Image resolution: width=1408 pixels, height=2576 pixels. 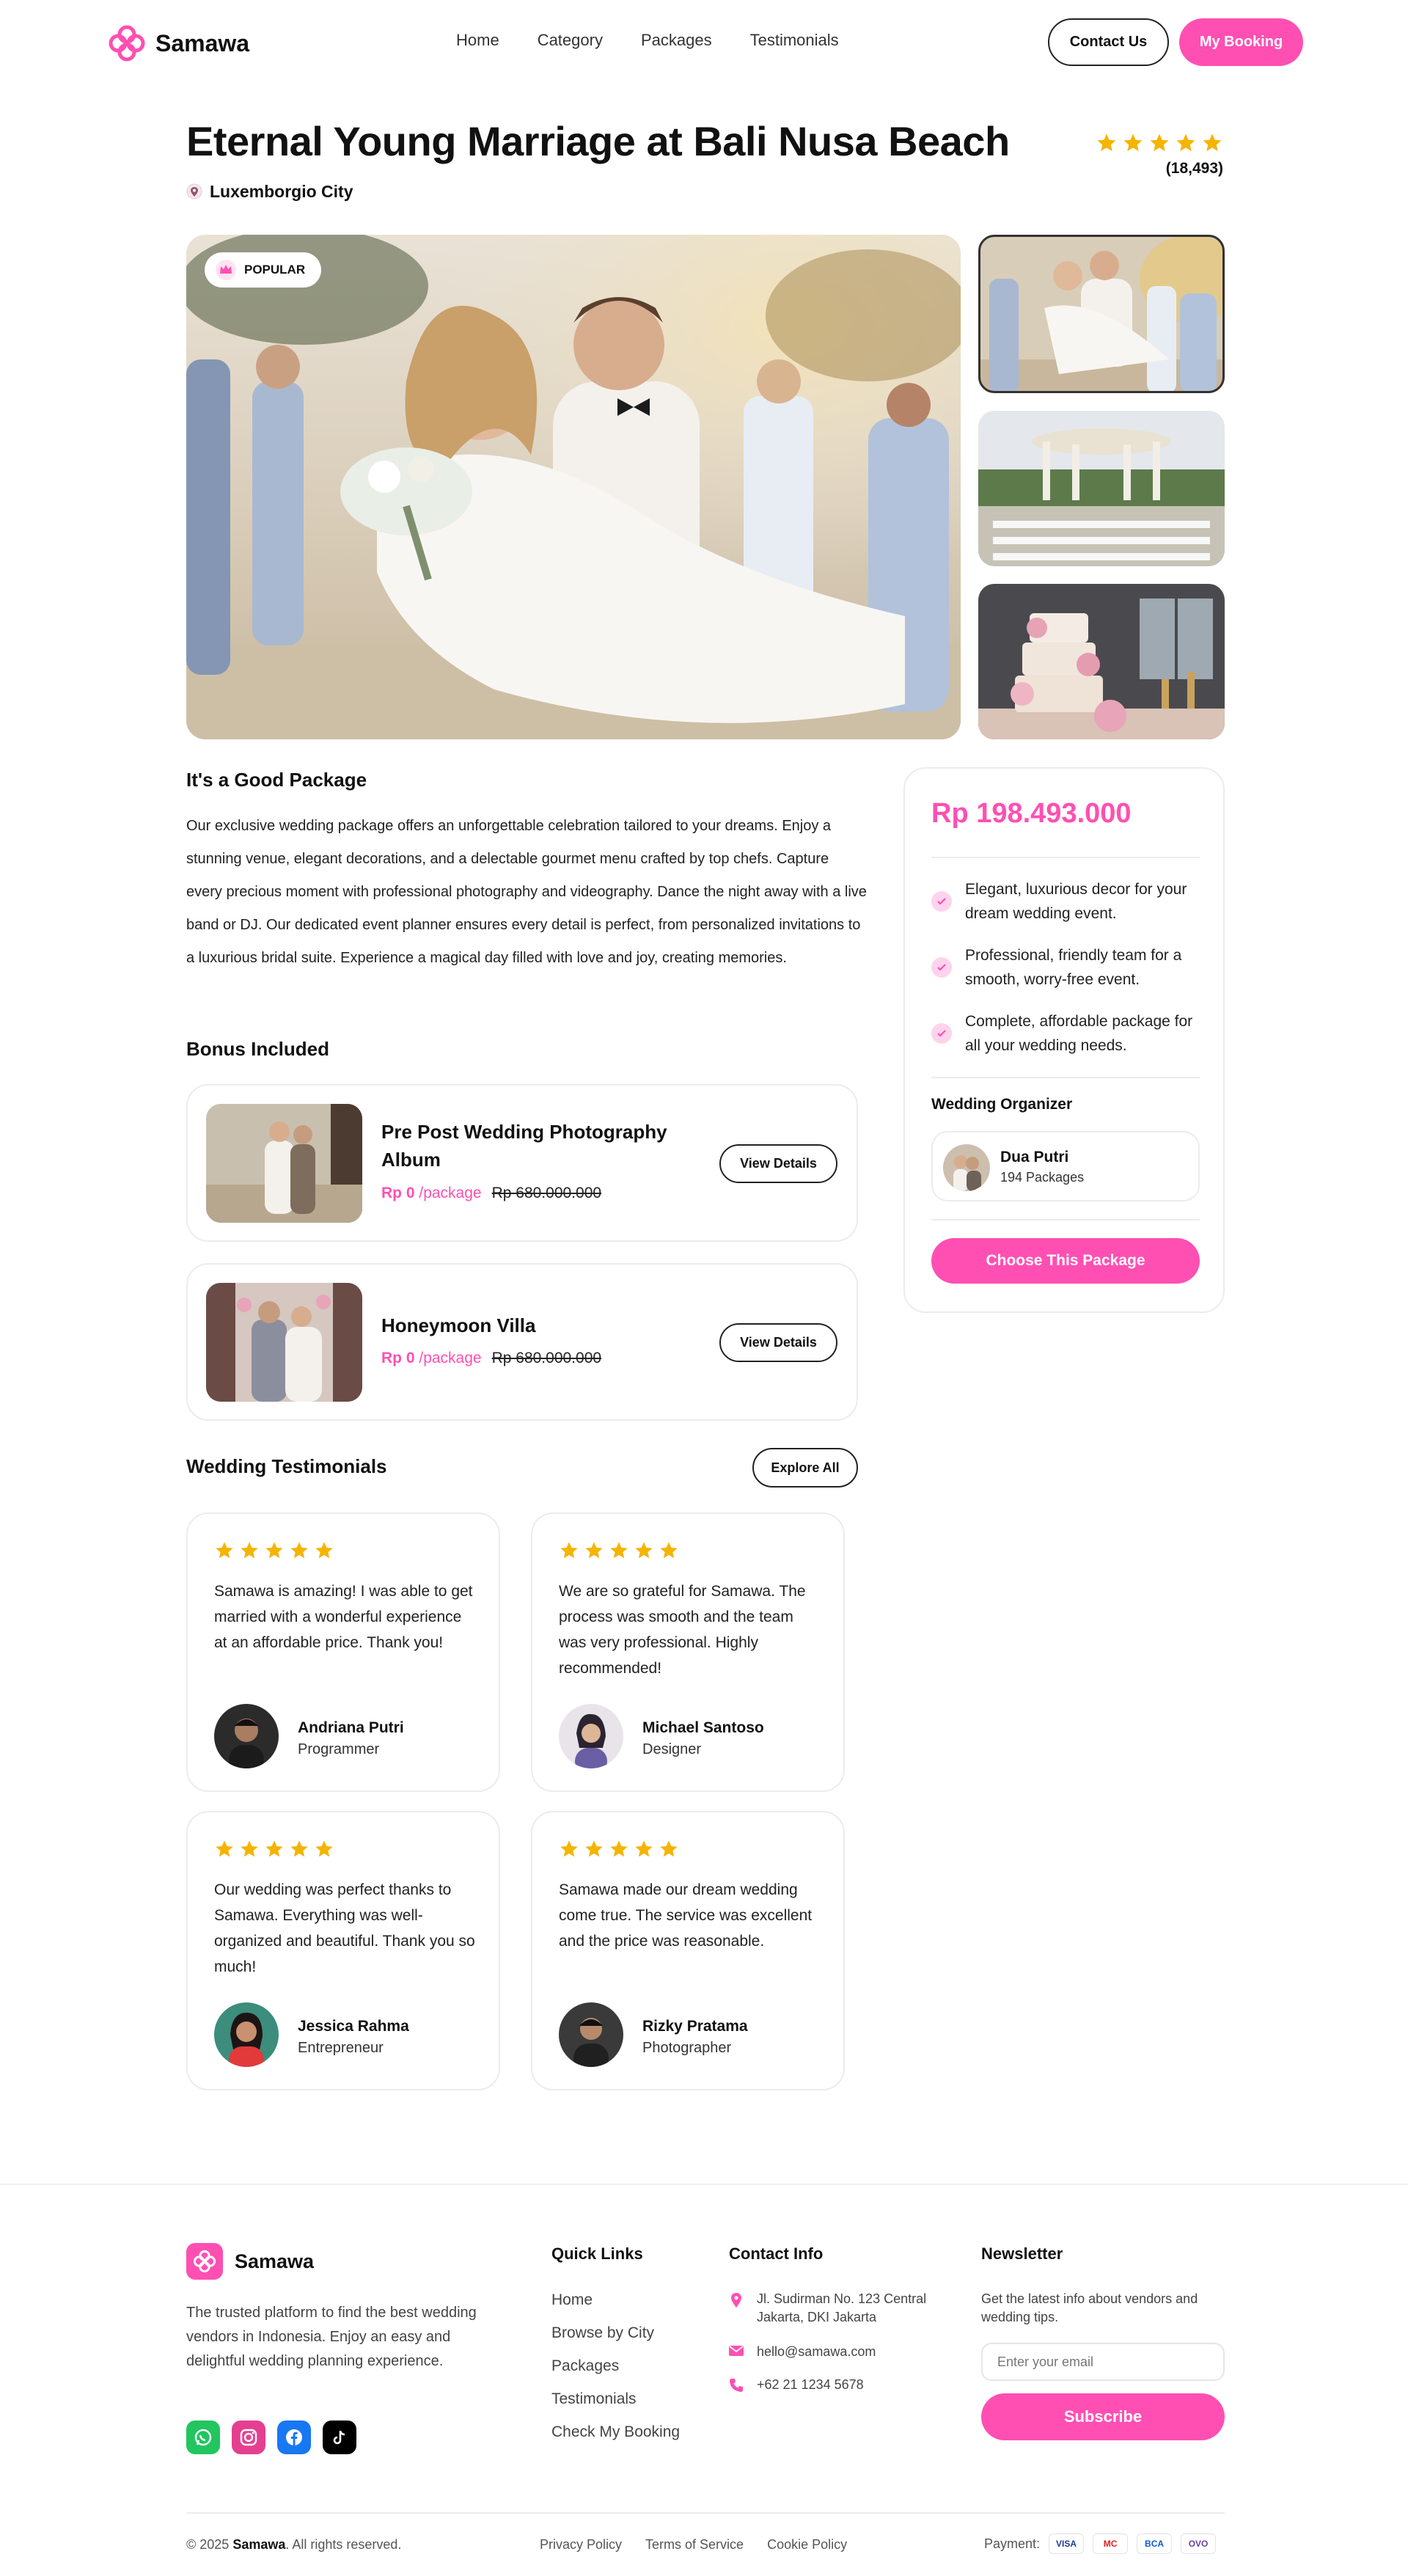 I want to click on footer-brand-name: Samawa, so click(x=275, y=2261).